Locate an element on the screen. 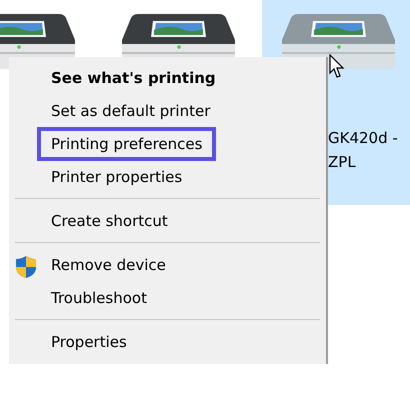  menu-item: Printer properties is located at coordinates (116, 177).